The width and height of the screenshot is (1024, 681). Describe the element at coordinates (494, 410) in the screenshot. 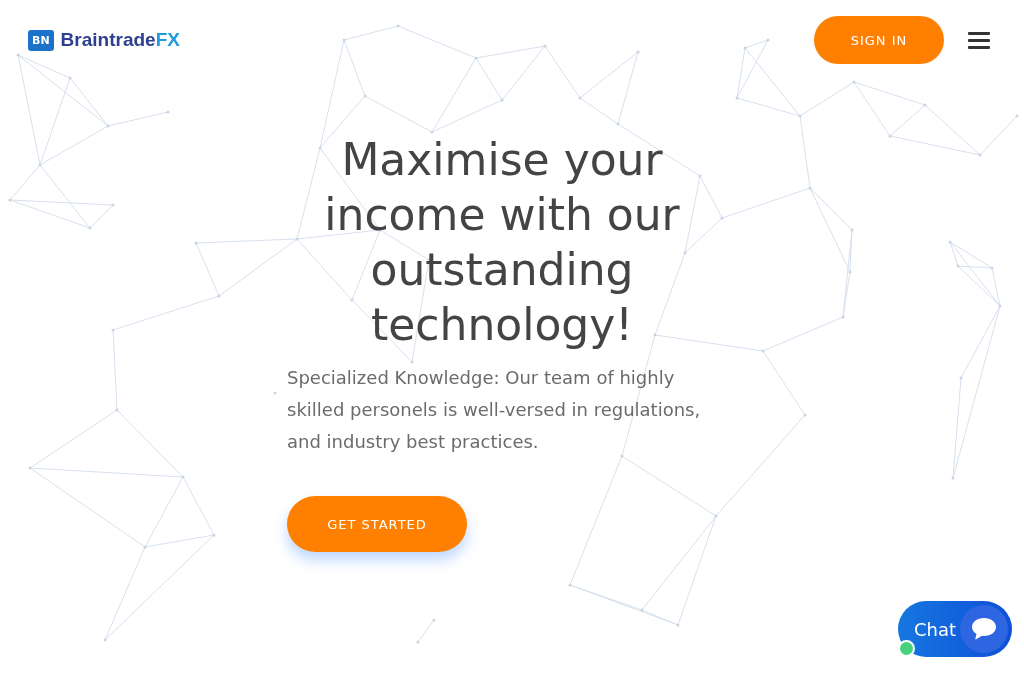

I see `hero-description: Specialized Knowledge: Our team of highly skilled personels is well-versed in regulations, and industry best practices.` at that location.